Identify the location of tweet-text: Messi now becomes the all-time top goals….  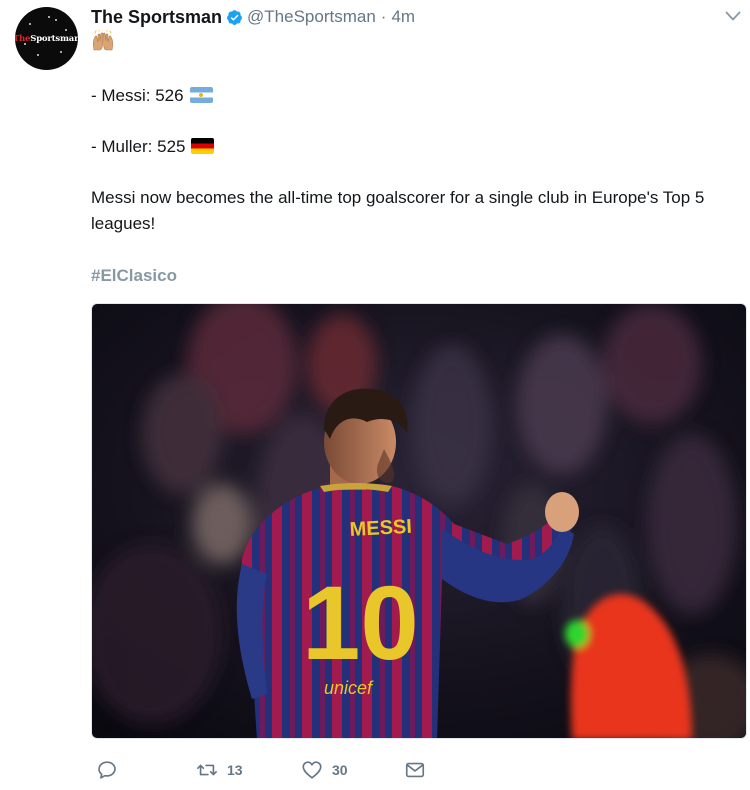
(398, 210).